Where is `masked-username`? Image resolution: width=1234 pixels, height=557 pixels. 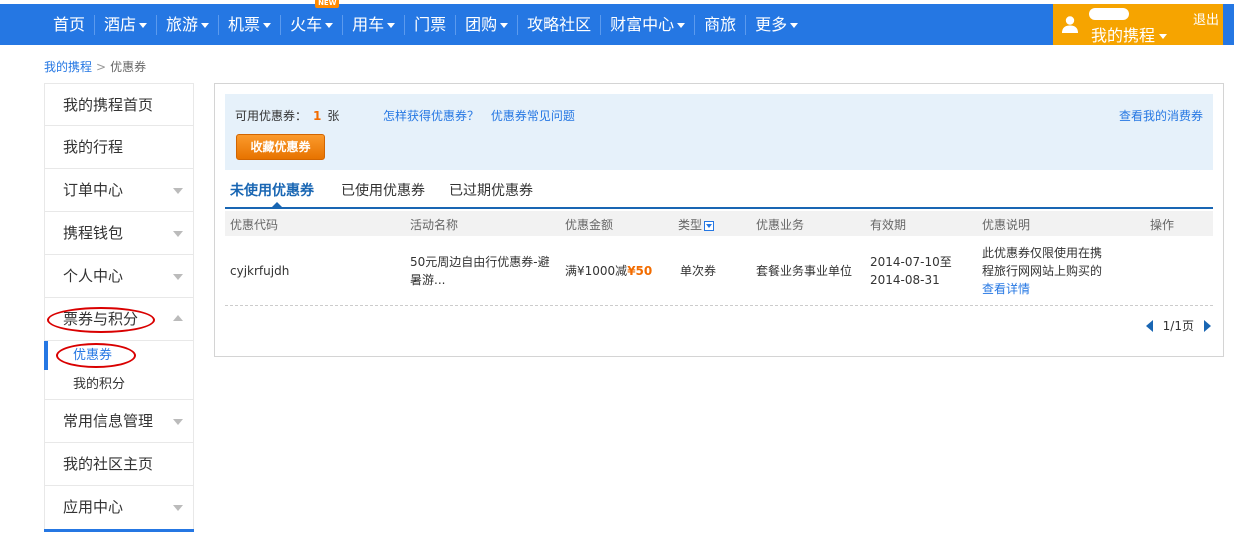
masked-username is located at coordinates (1109, 14).